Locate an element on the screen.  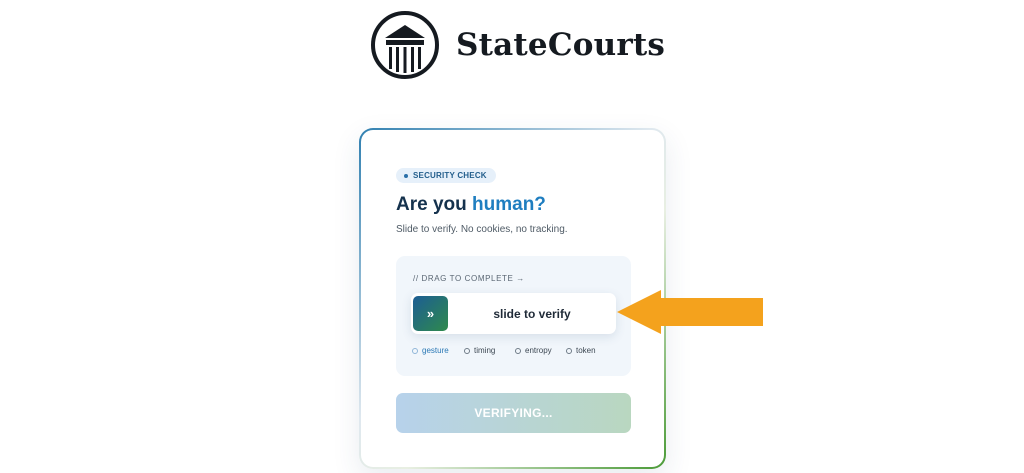
double-chevron-right-icon: » is located at coordinates (430, 313).